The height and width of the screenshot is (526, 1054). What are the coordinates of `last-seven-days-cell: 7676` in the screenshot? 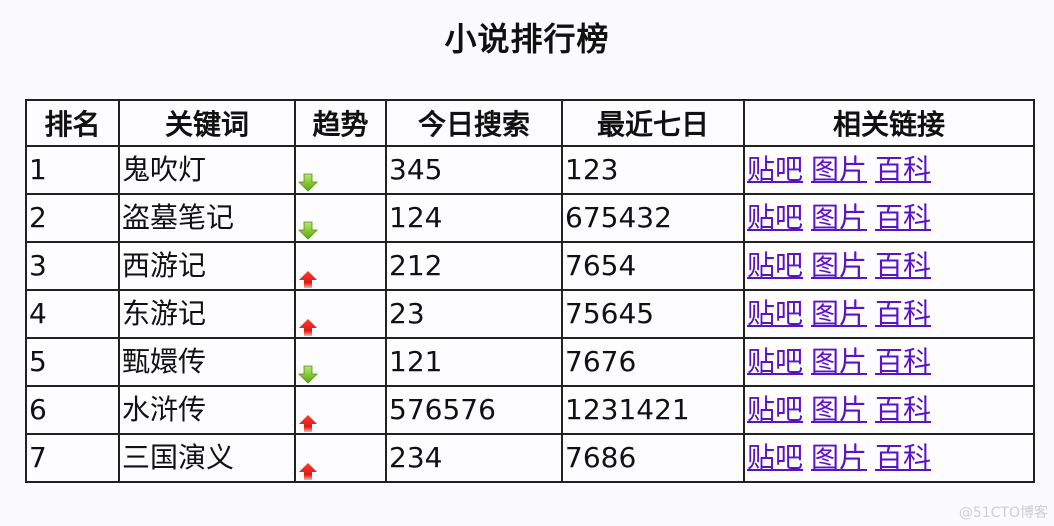 It's located at (653, 362).